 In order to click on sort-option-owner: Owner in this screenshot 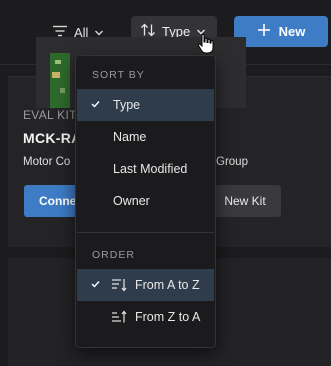, I will do `click(145, 201)`.